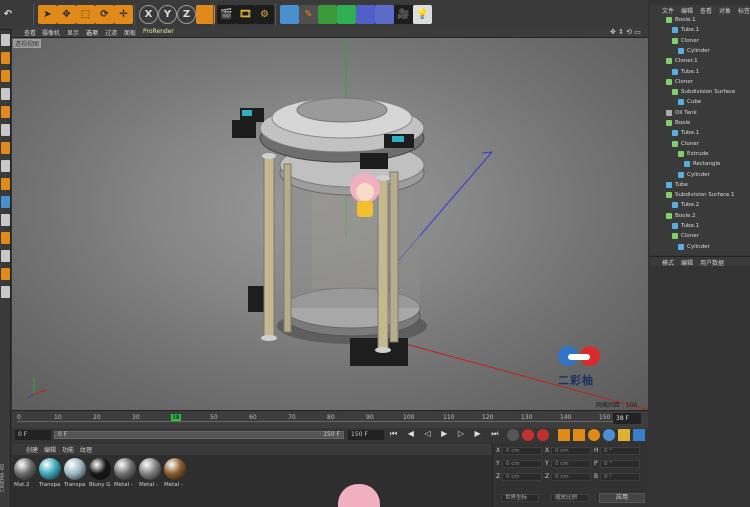 The height and width of the screenshot is (507, 750). I want to click on z-axis-lock: Z, so click(186, 14).